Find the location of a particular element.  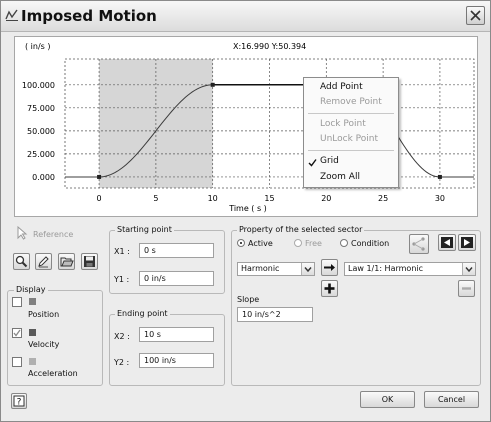

close-button is located at coordinates (475, 15).